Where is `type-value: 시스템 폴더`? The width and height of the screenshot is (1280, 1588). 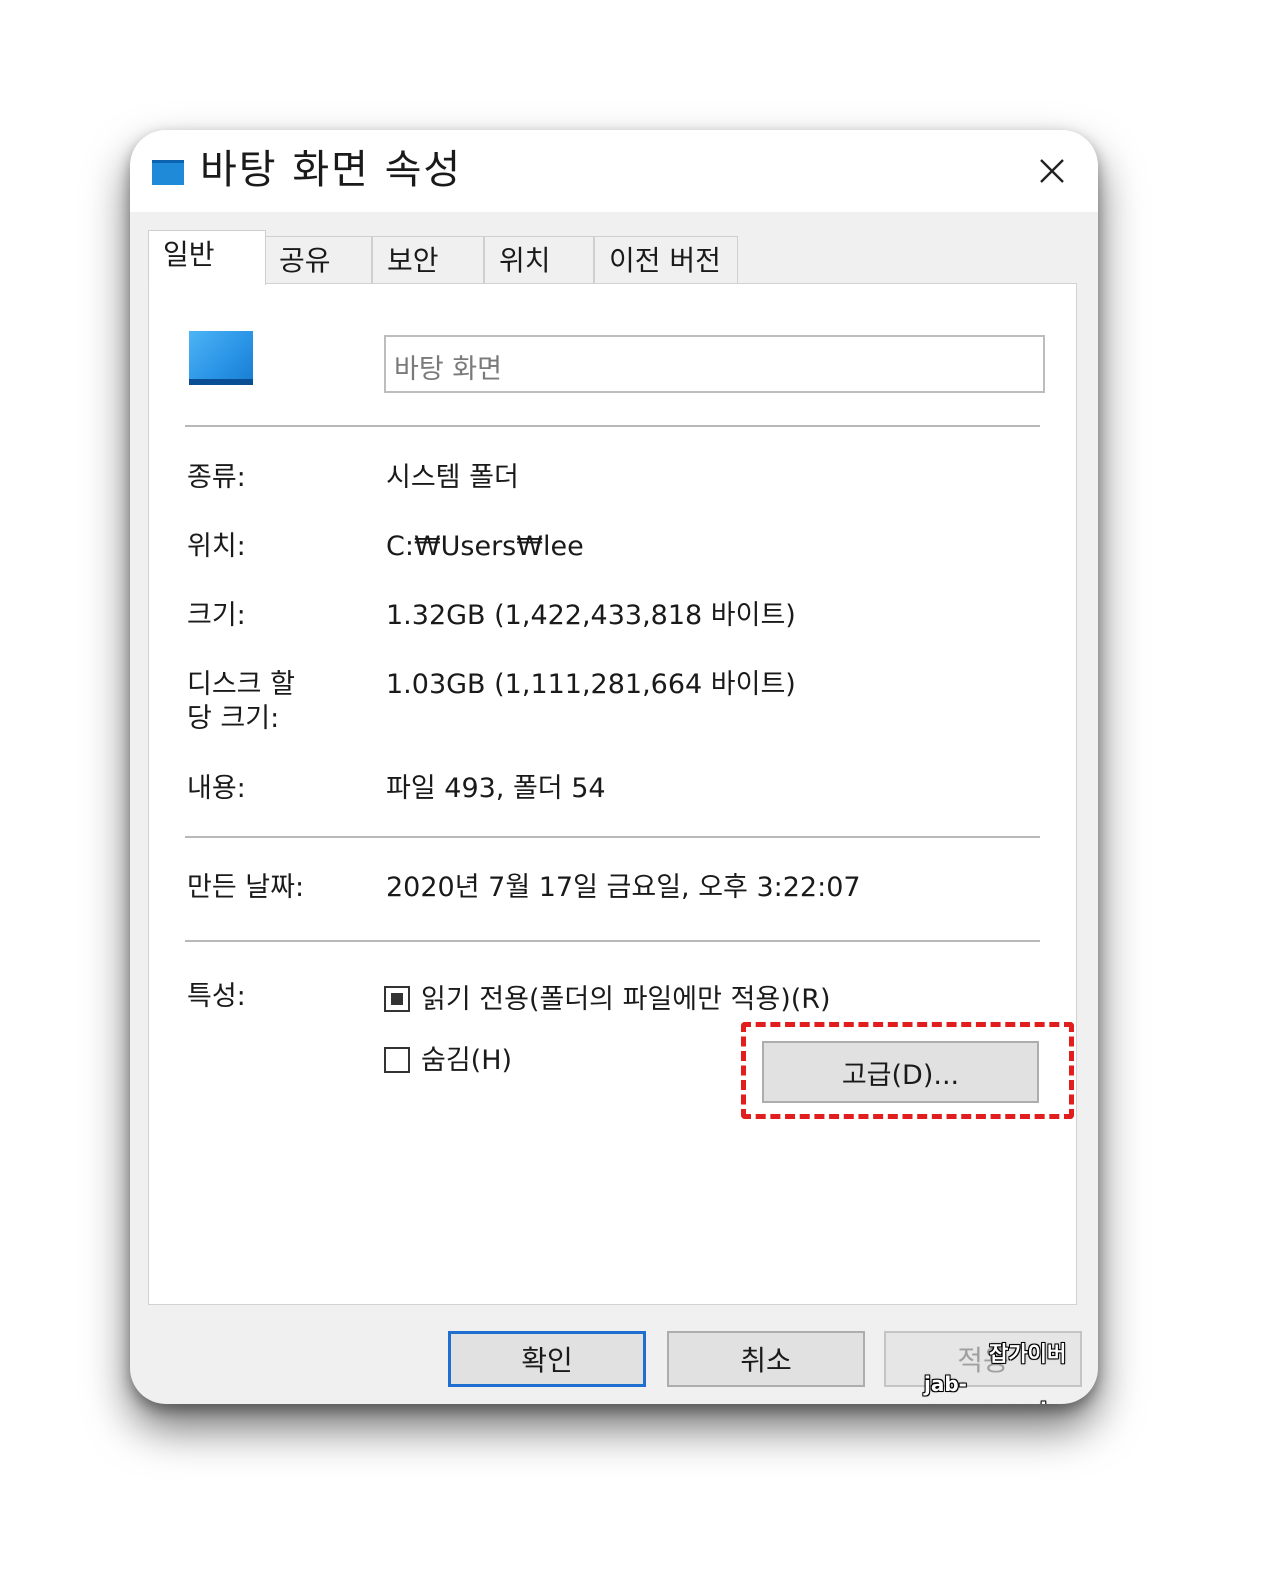
type-value: 시스템 폴더 is located at coordinates (452, 477).